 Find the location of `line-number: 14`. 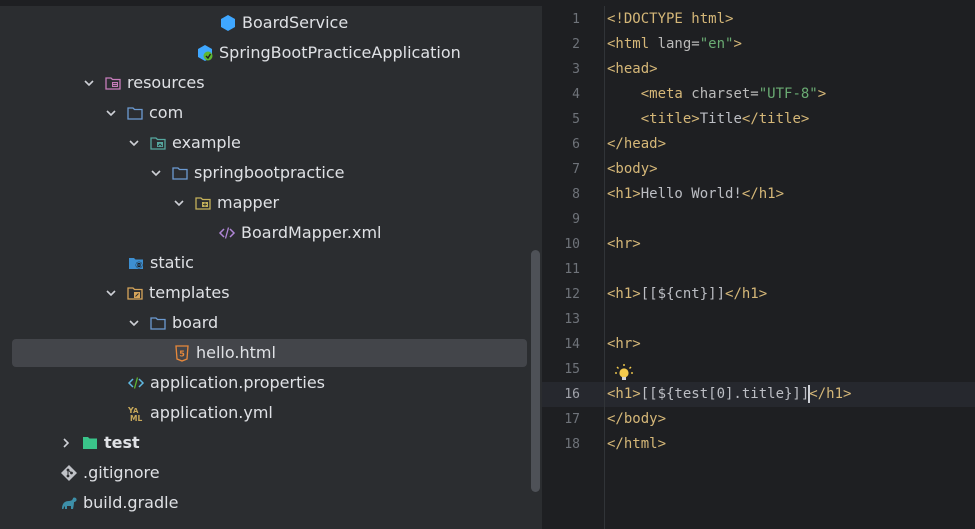

line-number: 14 is located at coordinates (572, 344).